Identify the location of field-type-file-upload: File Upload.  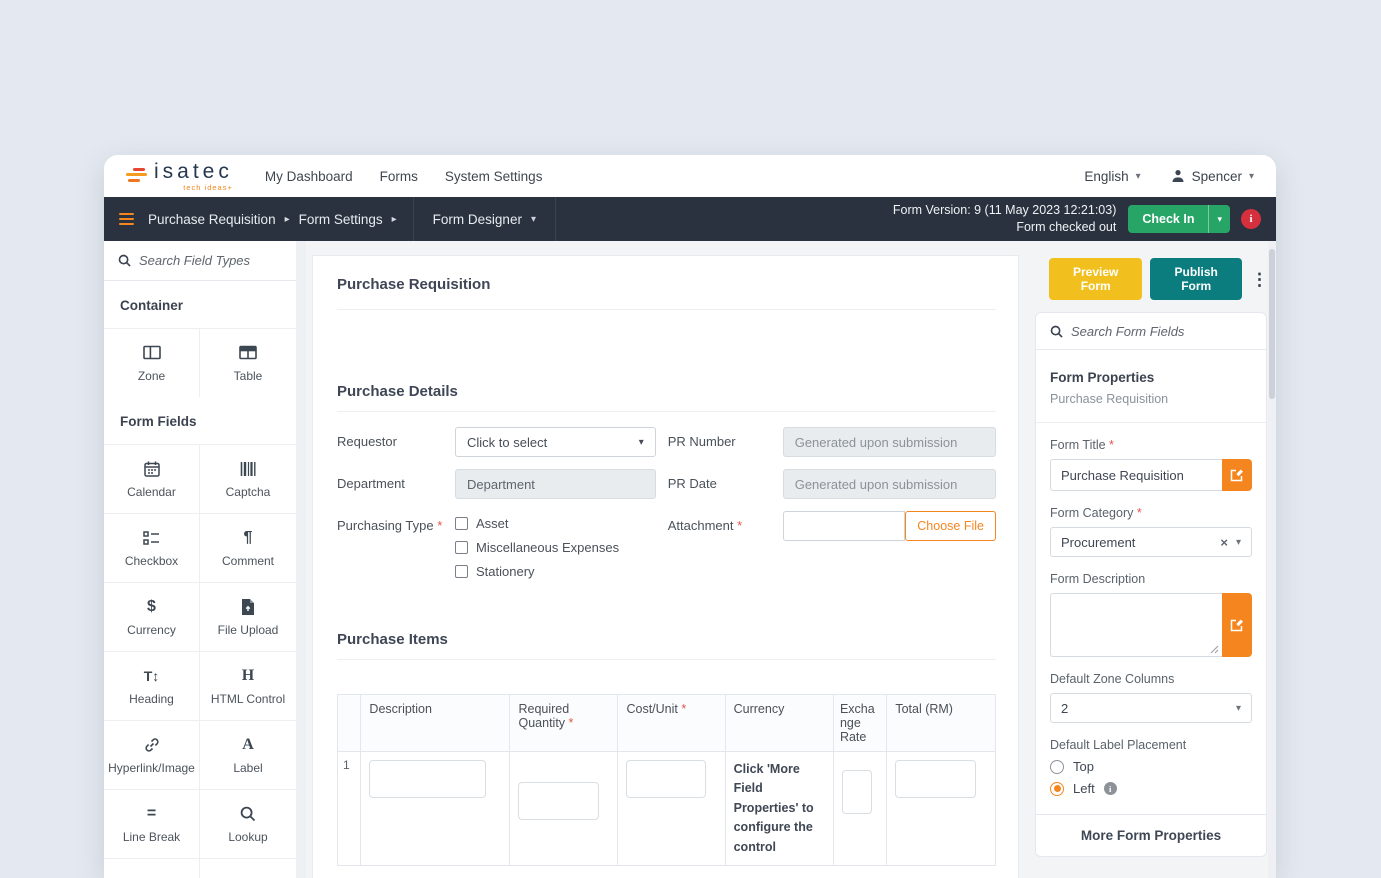
(248, 616).